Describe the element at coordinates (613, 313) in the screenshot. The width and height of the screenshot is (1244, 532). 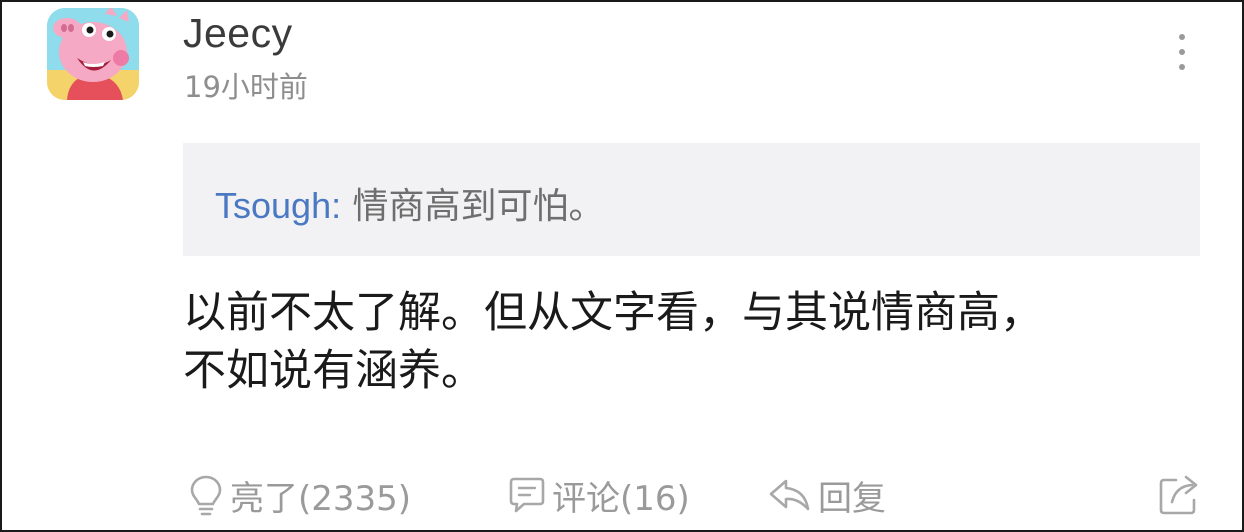
I see `comment-body-line: 以前不太了解。但从文字看，与其说情商高，` at that location.